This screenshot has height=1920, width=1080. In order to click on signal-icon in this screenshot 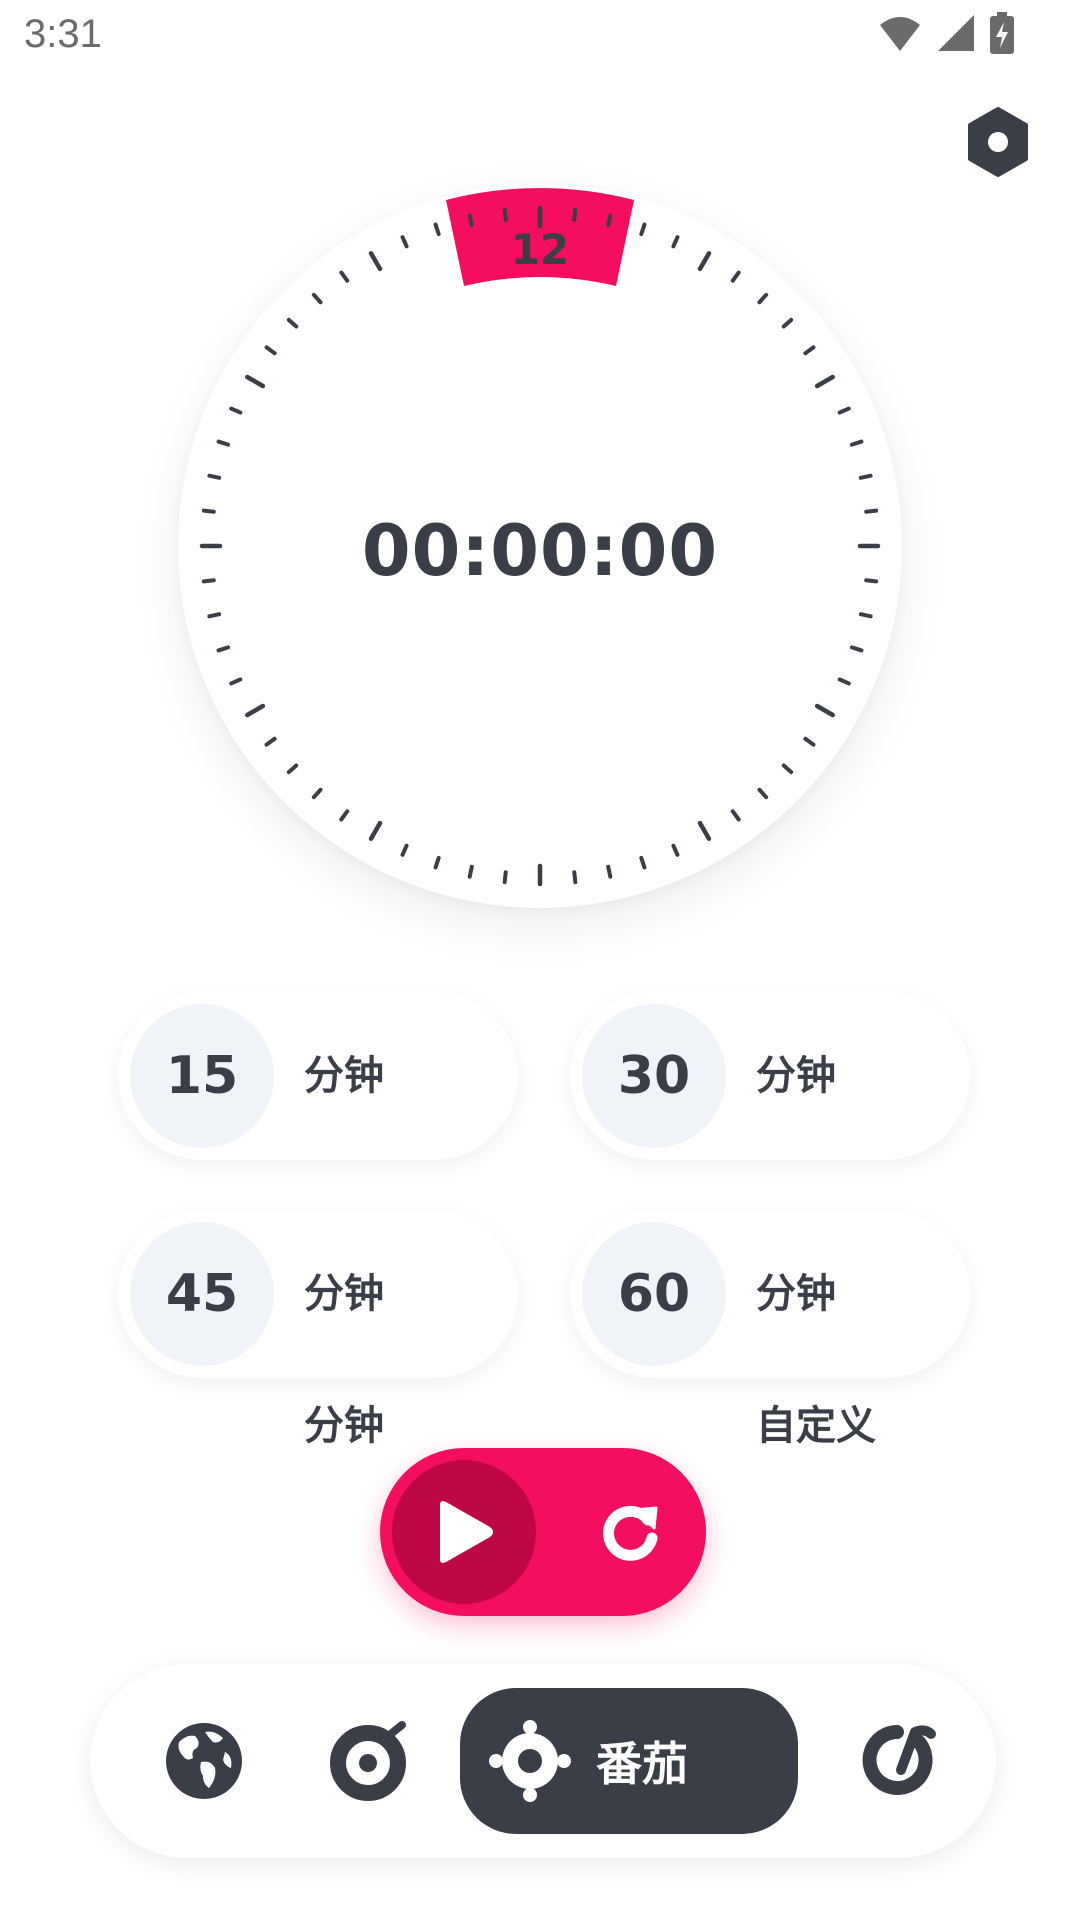, I will do `click(956, 33)`.